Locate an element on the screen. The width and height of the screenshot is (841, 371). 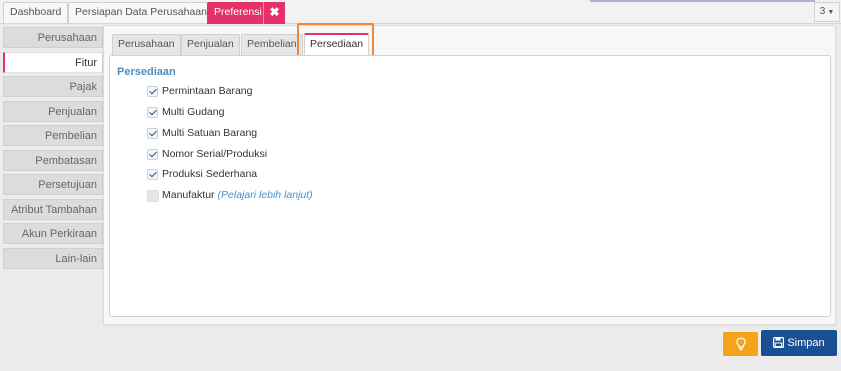
option-label: Manufaktur (Pelajari lebih lanjut) is located at coordinates (237, 195).